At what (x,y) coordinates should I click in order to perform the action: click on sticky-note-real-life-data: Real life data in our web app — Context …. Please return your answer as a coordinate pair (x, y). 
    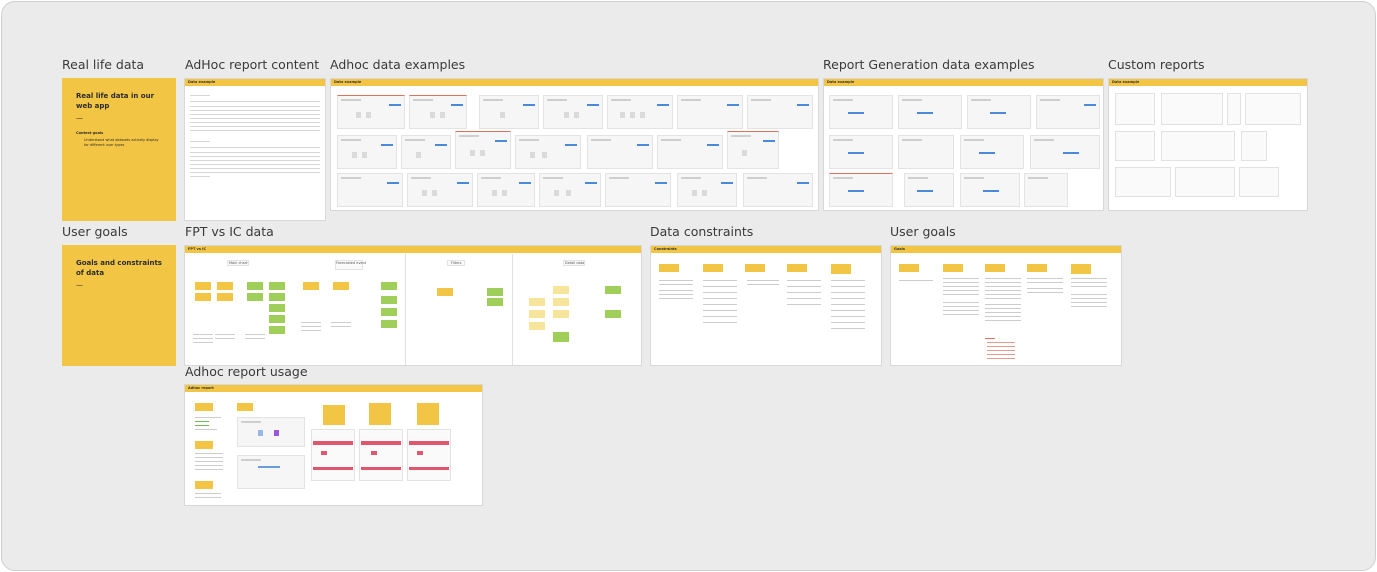
    Looking at the image, I should click on (119, 149).